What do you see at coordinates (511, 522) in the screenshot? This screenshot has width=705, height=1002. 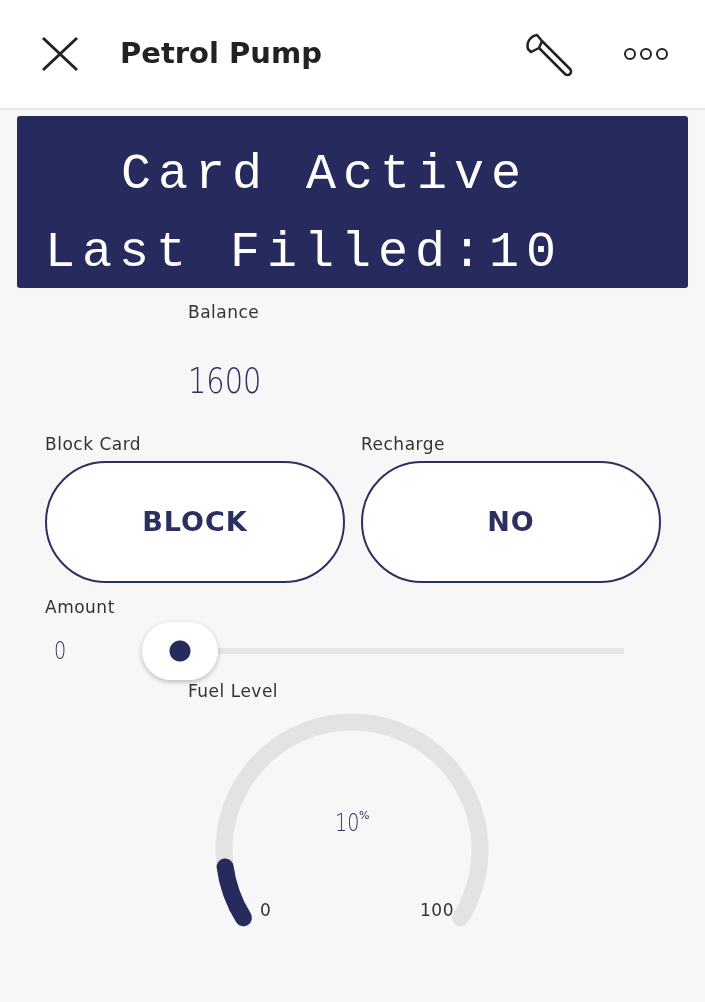 I see `toggle-button: NO` at bounding box center [511, 522].